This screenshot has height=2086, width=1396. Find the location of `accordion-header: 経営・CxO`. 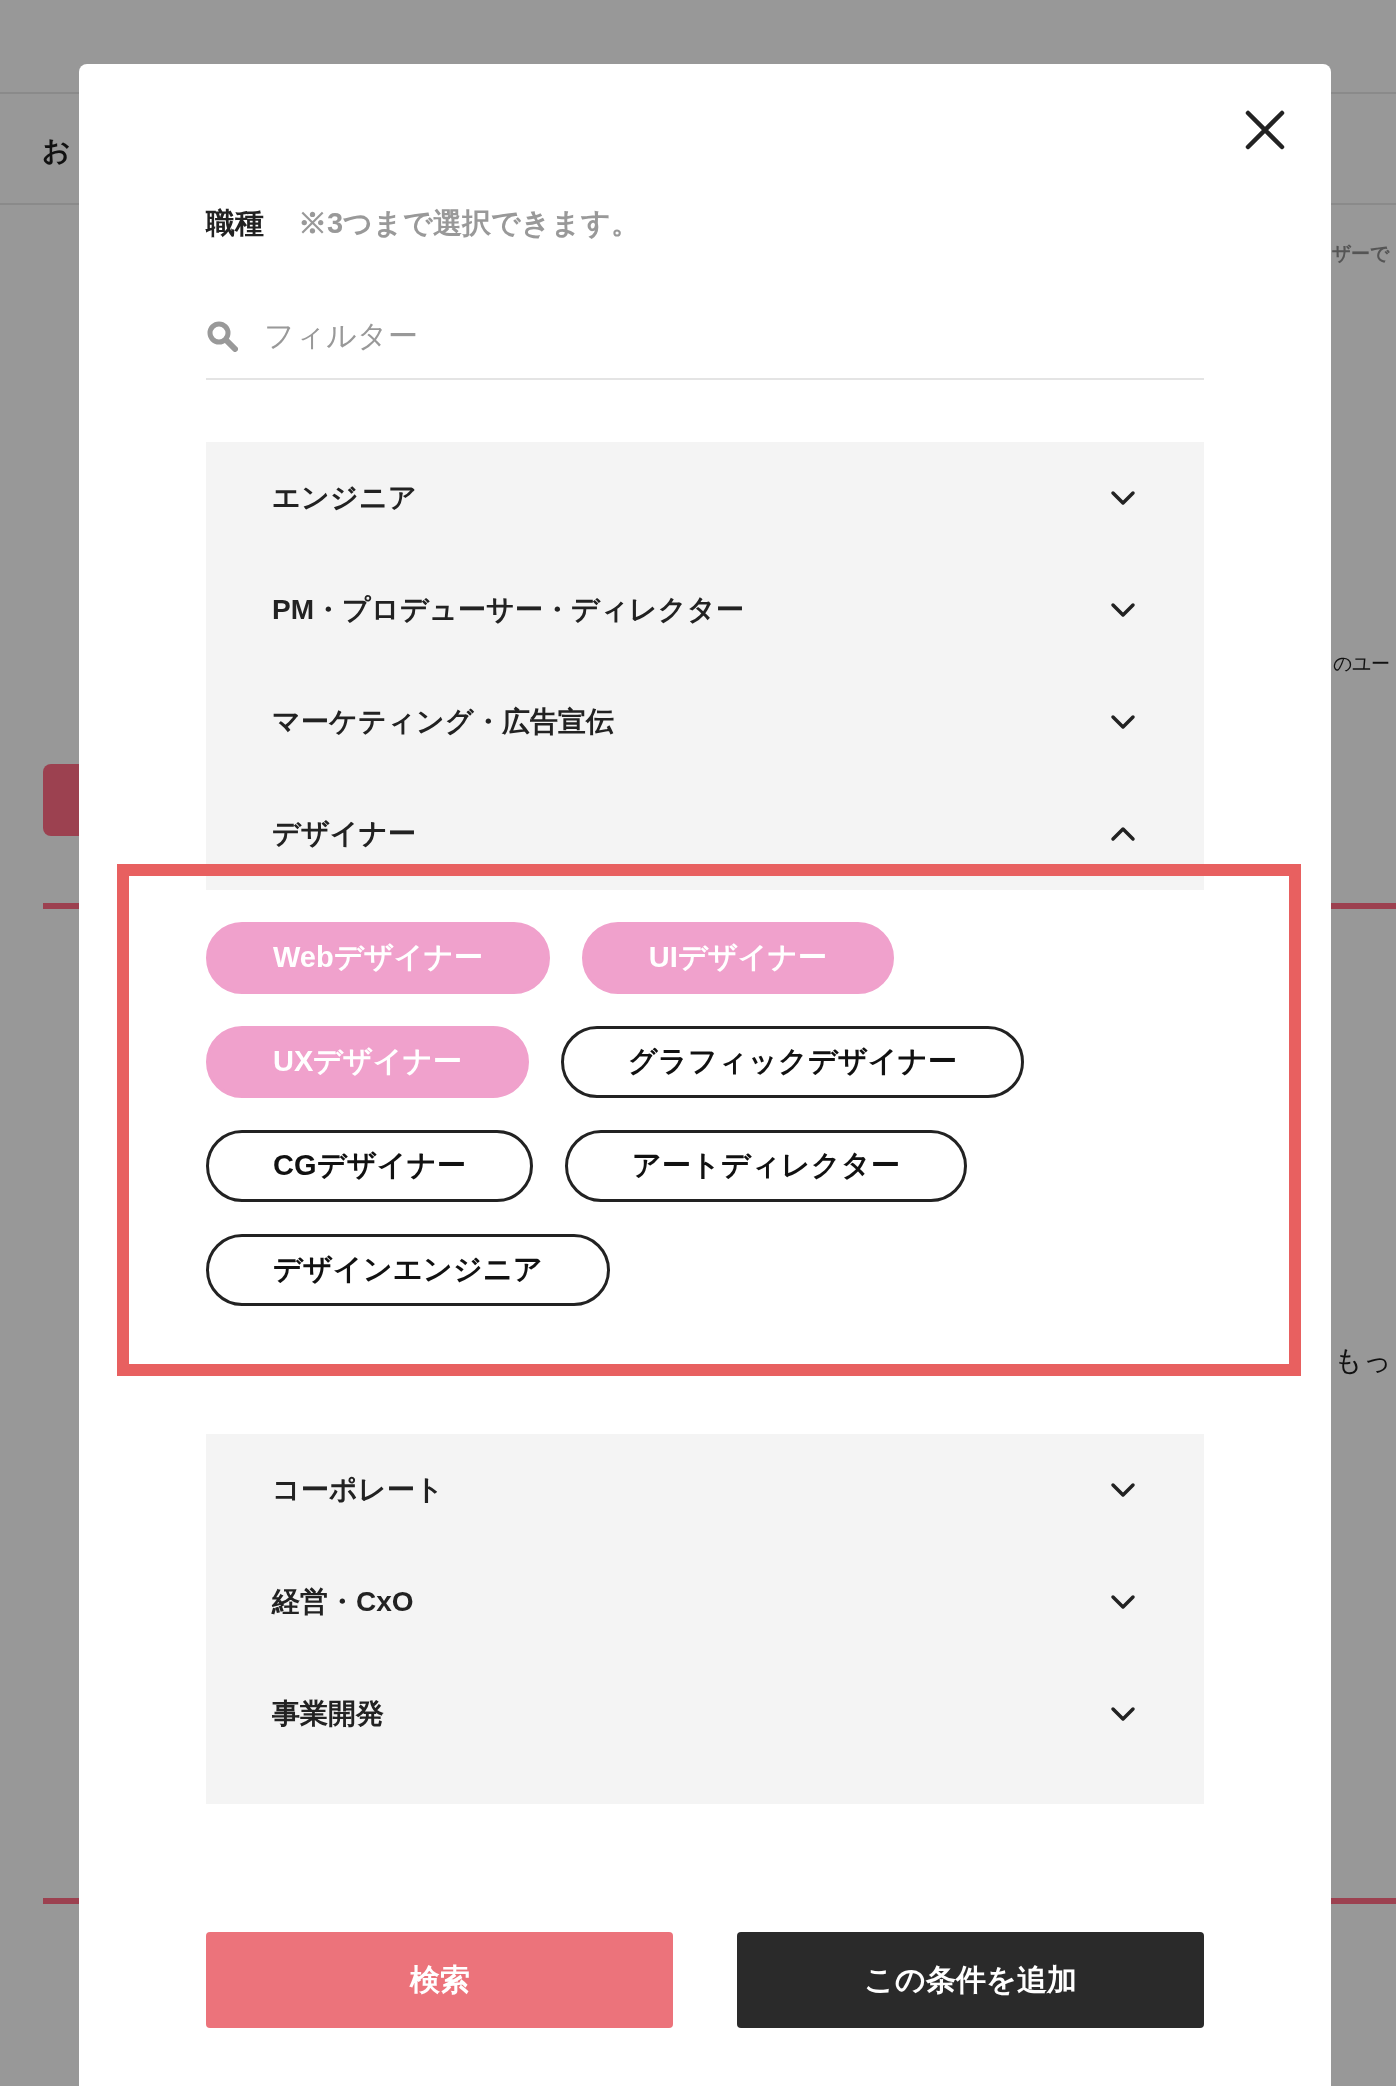

accordion-header: 経営・CxO is located at coordinates (705, 1601).